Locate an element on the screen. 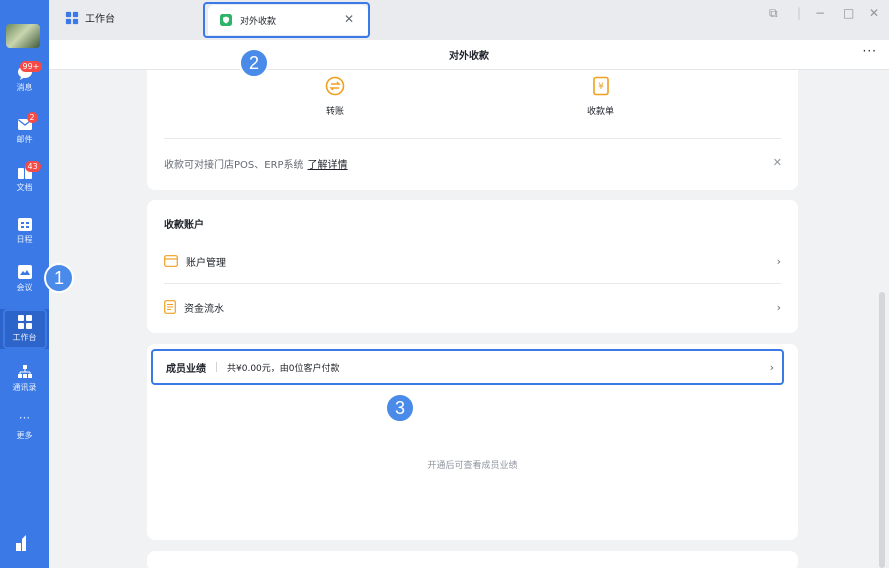 The image size is (889, 568). empty-state-text: 开通后可查看成员业绩 is located at coordinates (472, 466).